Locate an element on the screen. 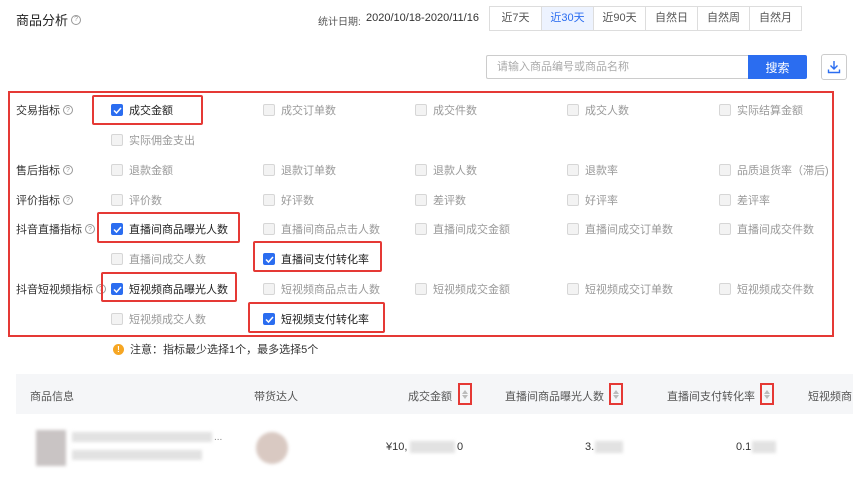 Image resolution: width=853 pixels, height=480 pixels. checkbox-live-clicks: 直播间商品点击人数 is located at coordinates (321, 229).